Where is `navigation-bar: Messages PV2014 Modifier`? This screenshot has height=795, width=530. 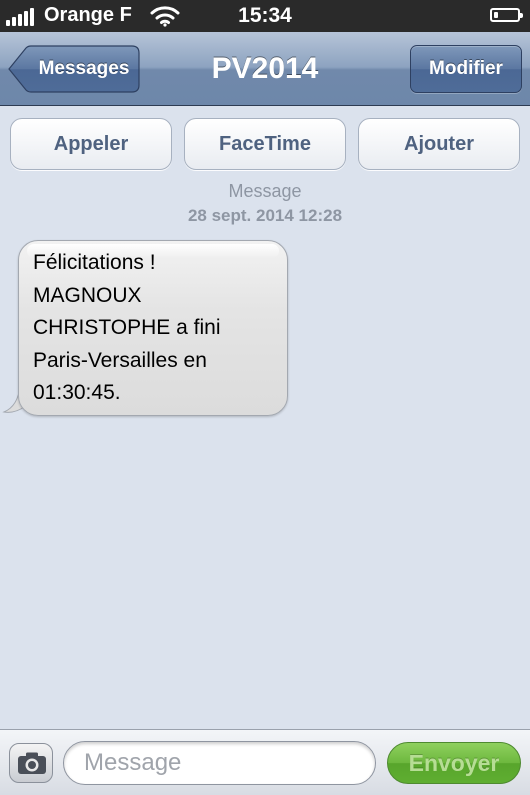 navigation-bar: Messages PV2014 Modifier is located at coordinates (265, 69).